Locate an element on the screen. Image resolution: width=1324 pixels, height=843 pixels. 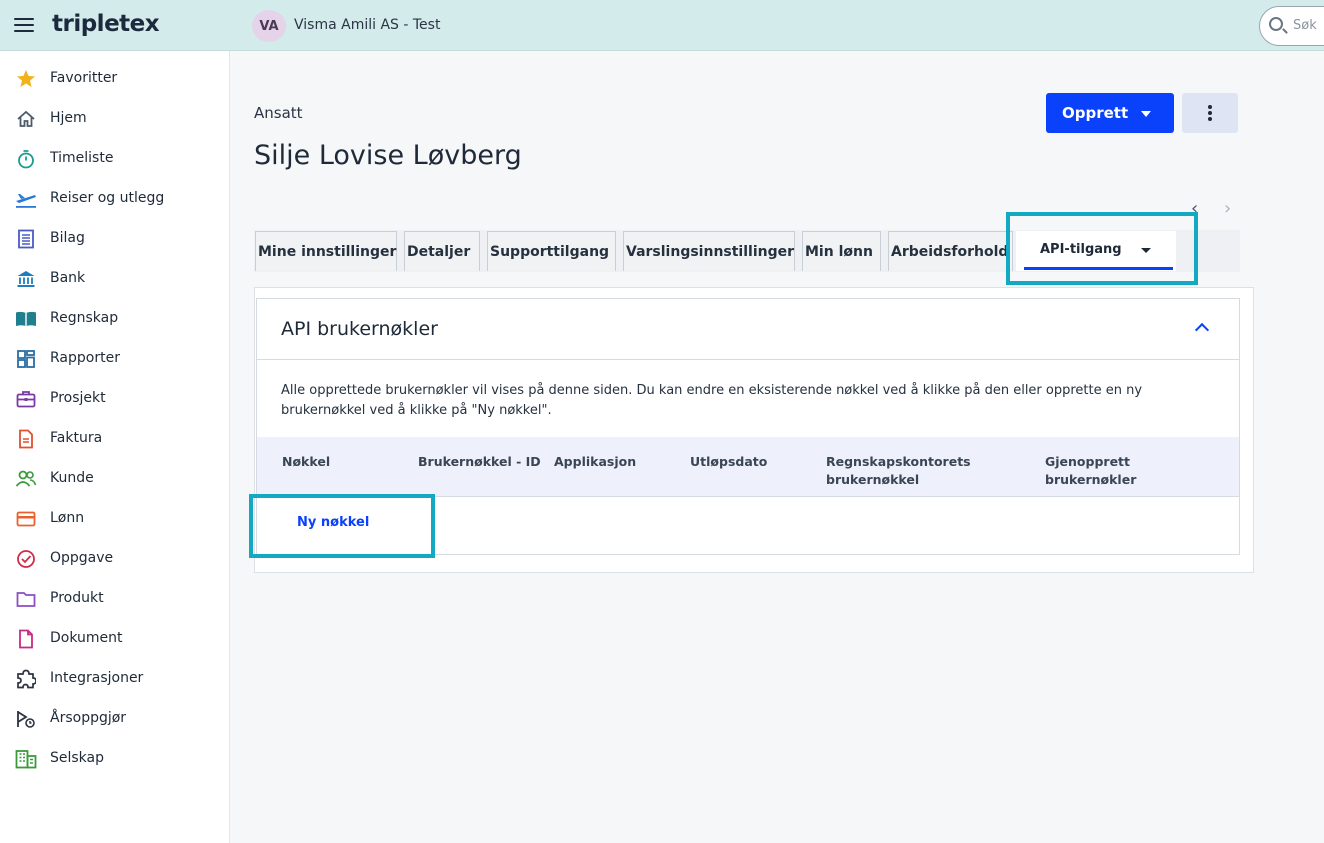
divider is located at coordinates (748, 359).